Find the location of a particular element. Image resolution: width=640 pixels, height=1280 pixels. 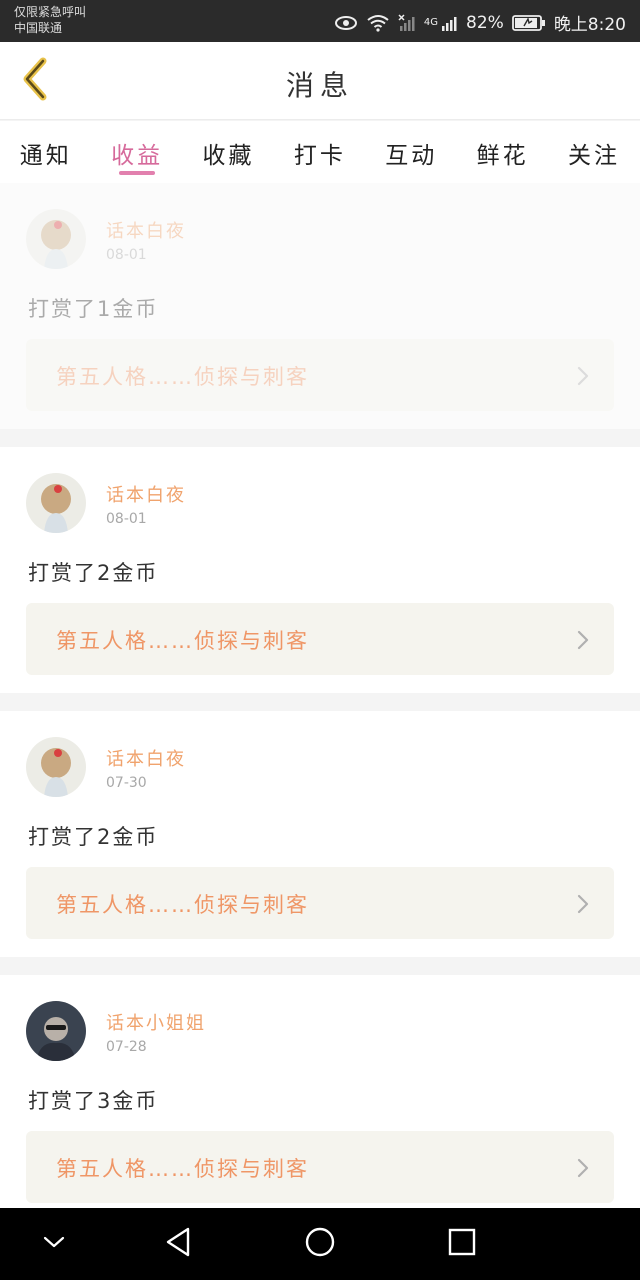

status-right: 4G 82% 晚上8:20 is located at coordinates (480, 22).